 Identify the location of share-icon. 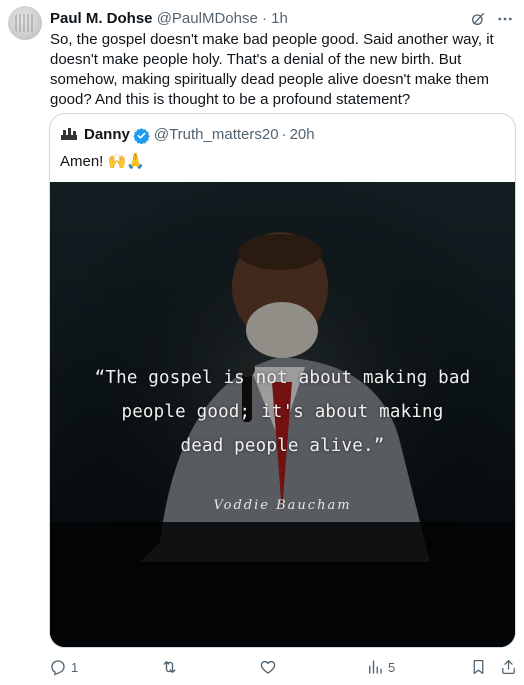
(508, 667).